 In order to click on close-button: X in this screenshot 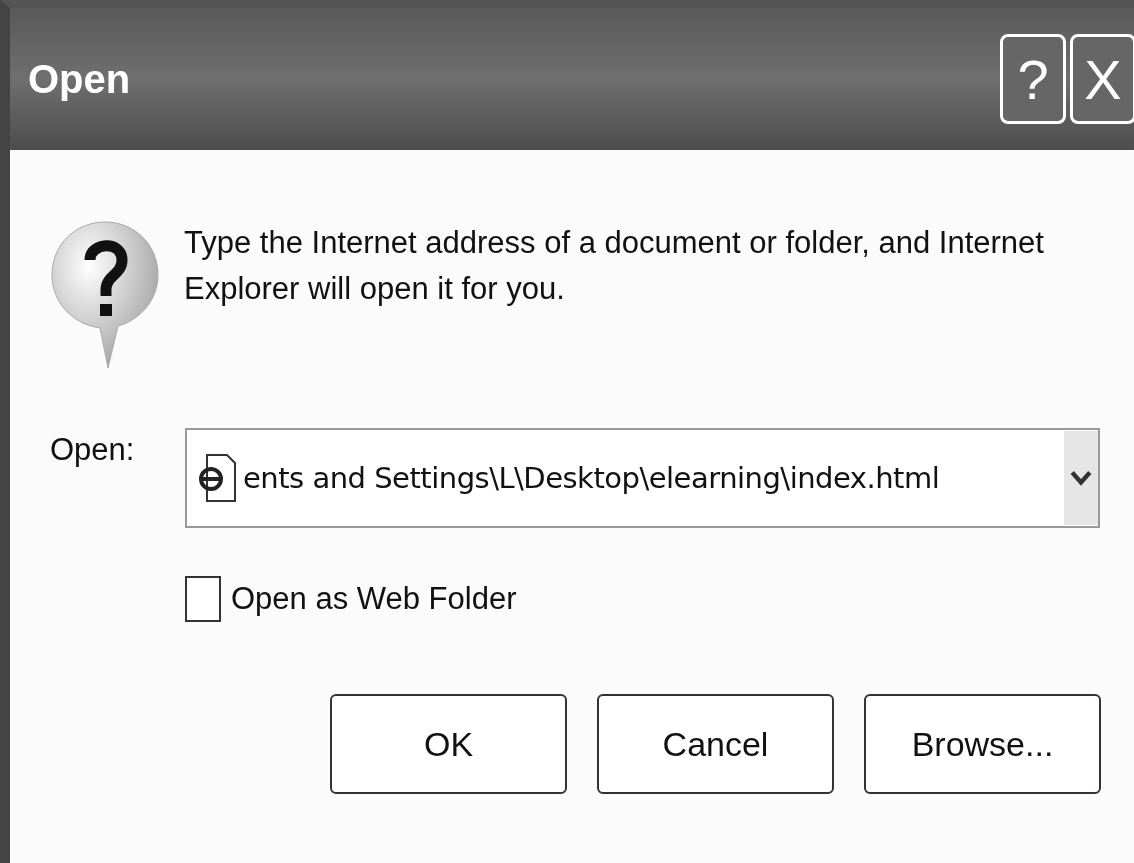, I will do `click(1102, 79)`.